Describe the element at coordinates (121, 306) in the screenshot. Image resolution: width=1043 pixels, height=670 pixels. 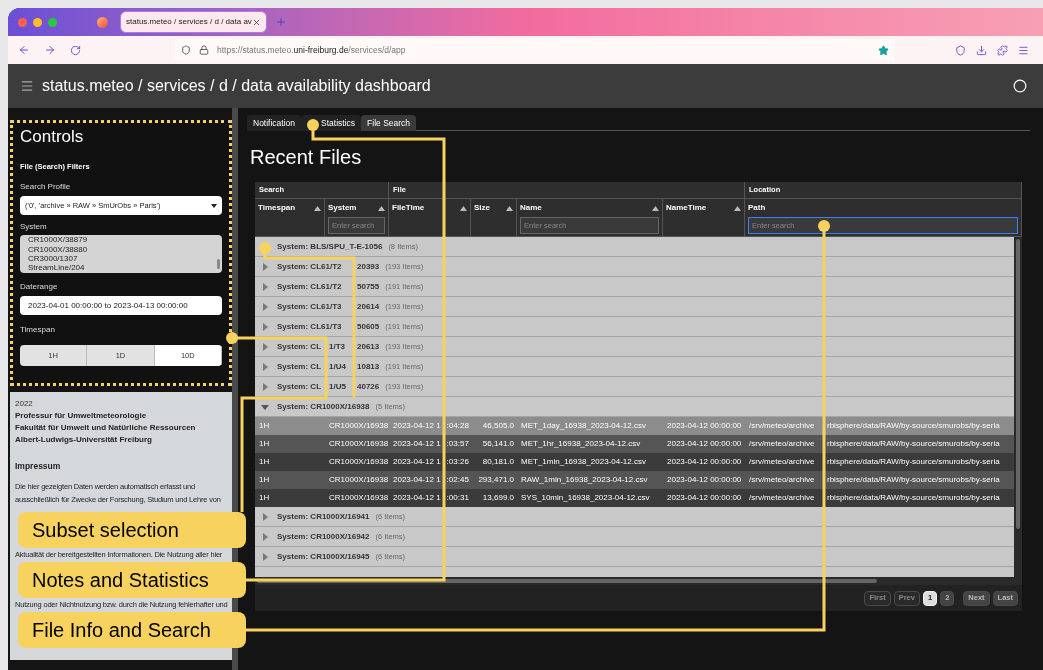
I see `daterange-field: 2023-04-01 00:00:00 to 2023-04-13 00:00:00` at that location.